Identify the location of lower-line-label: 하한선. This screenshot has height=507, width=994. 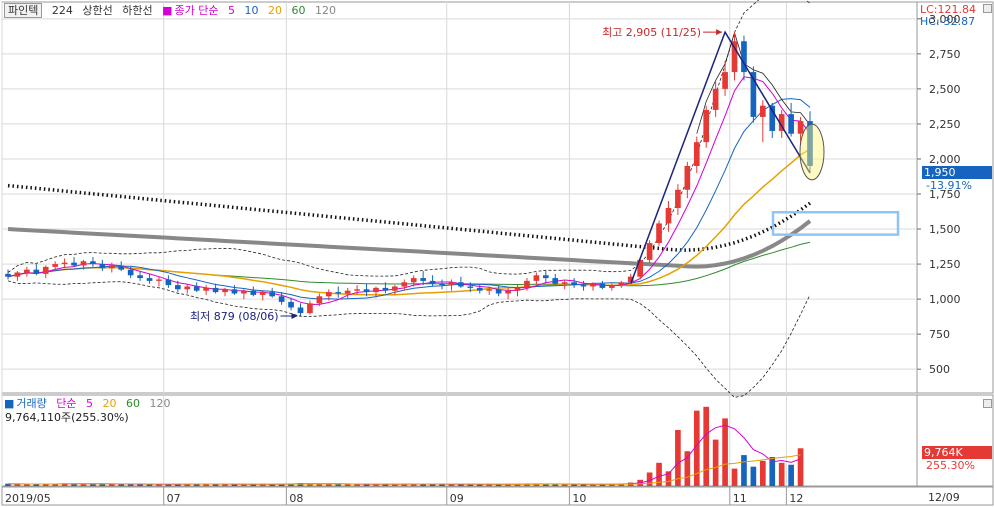
(137, 10).